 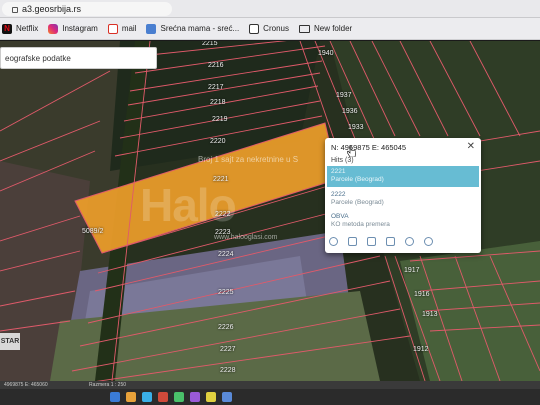 I want to click on settings-icon, so click(x=428, y=241).